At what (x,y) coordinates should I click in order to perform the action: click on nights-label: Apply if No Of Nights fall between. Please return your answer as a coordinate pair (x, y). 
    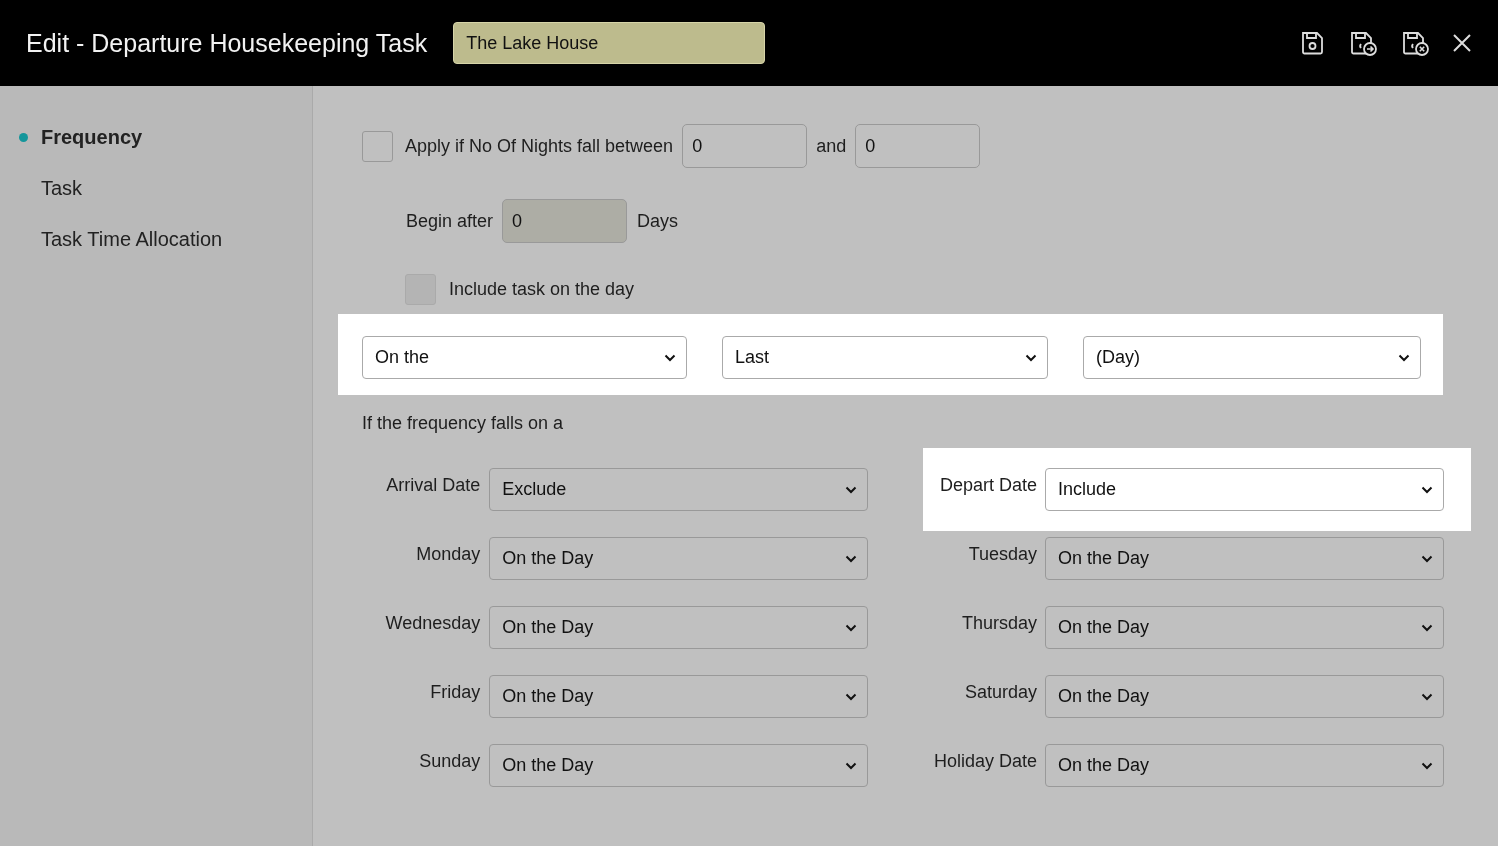
    Looking at the image, I should click on (539, 146).